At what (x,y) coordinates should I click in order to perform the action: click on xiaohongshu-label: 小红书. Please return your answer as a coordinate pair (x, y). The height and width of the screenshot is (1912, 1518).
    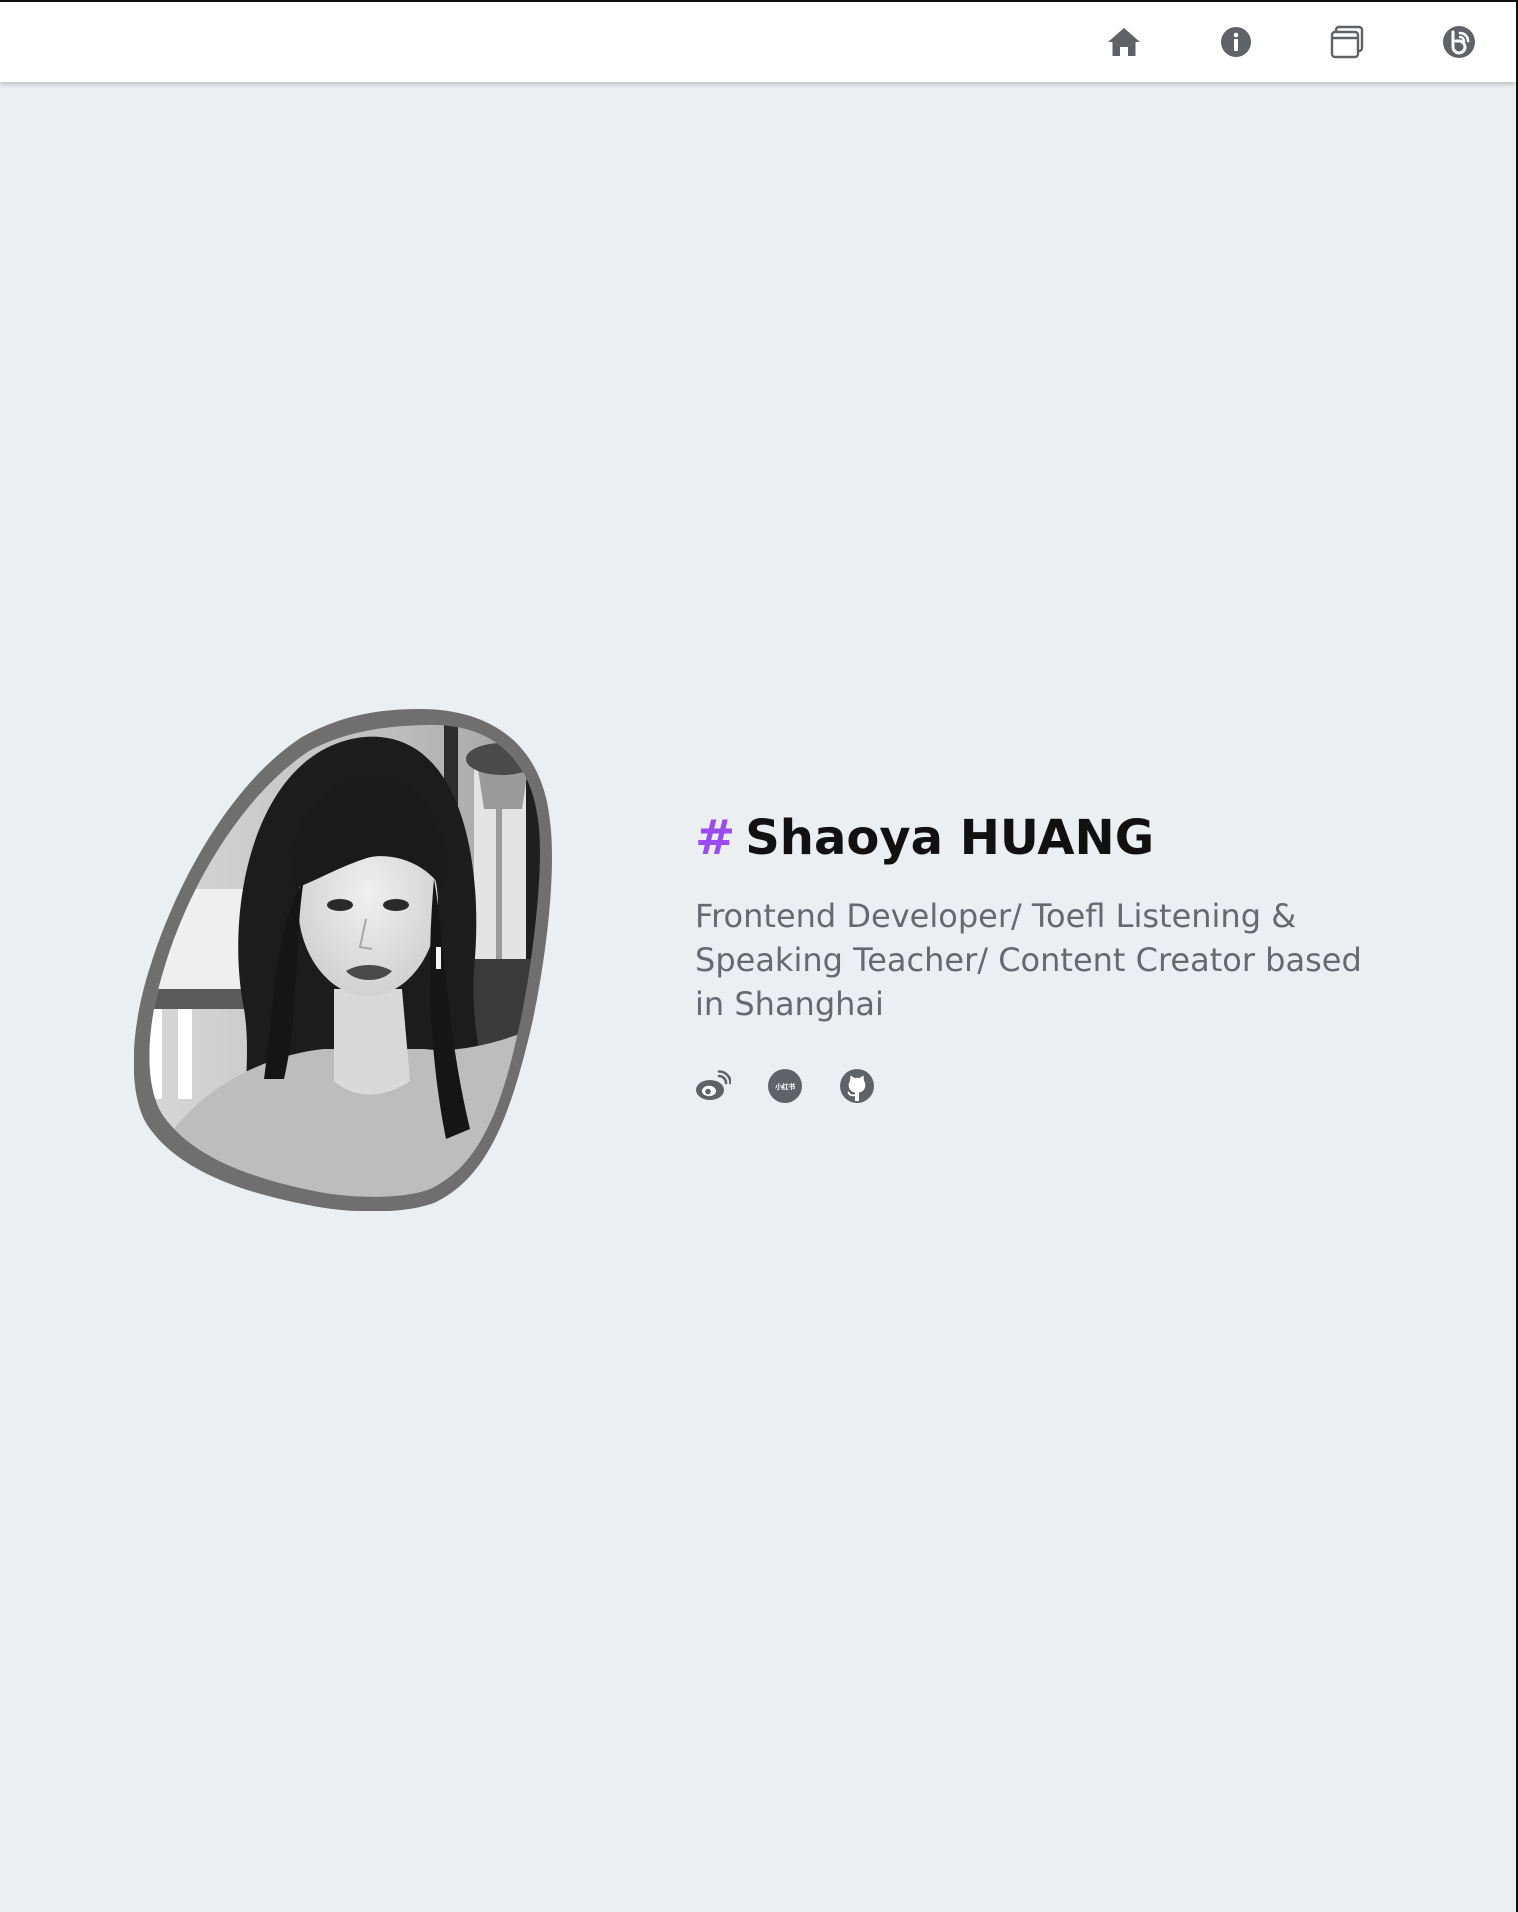
    Looking at the image, I should click on (785, 1086).